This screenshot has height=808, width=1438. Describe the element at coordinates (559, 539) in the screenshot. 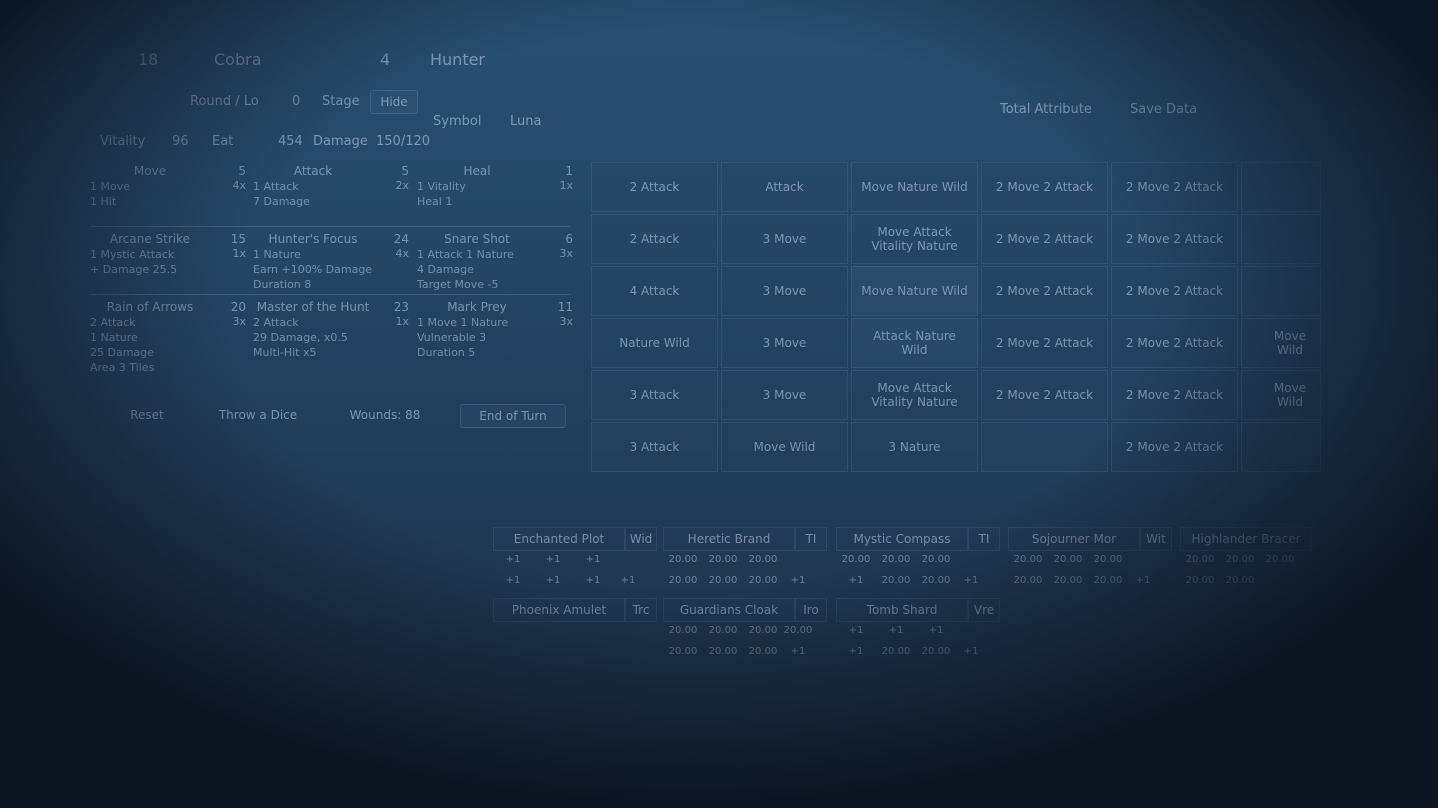

I see `gear-name: Enchanted Plot` at that location.